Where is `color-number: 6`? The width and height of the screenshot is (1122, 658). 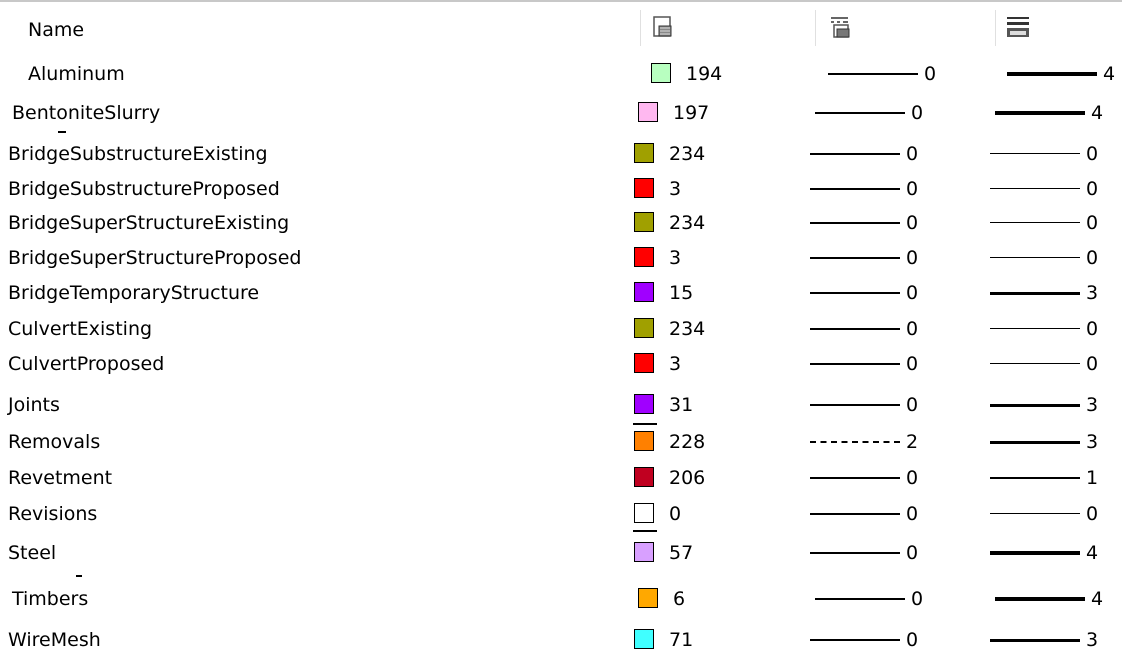 color-number: 6 is located at coordinates (679, 599).